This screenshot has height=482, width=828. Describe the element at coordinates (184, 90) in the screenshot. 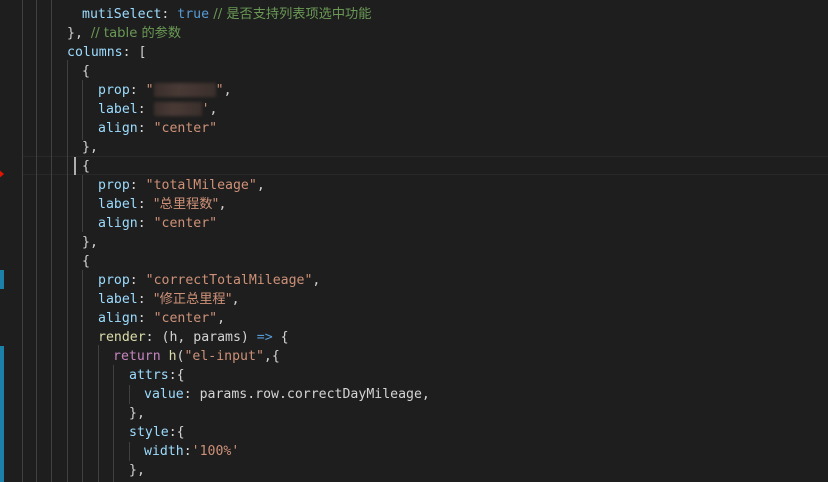

I see `redacted-text` at that location.